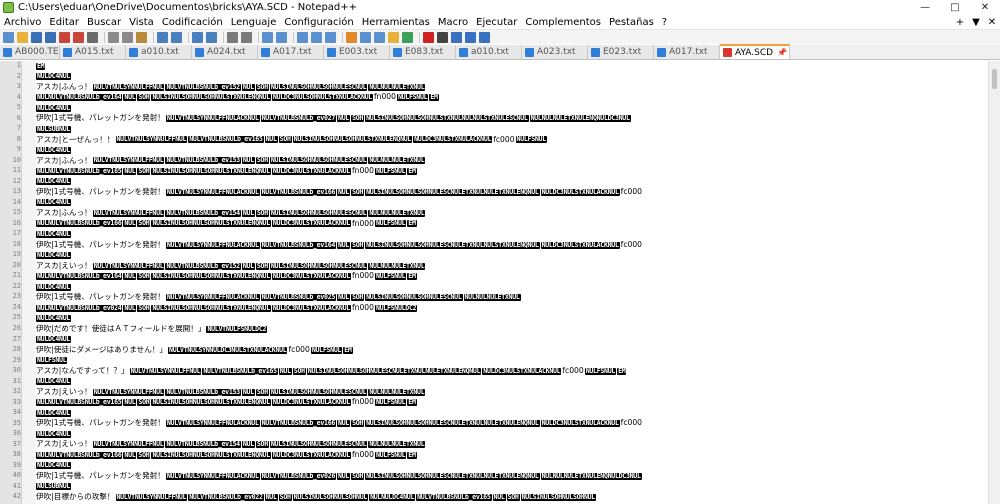 The width and height of the screenshot is (1000, 504). I want to click on zoom-out-icon, so click(246, 37).